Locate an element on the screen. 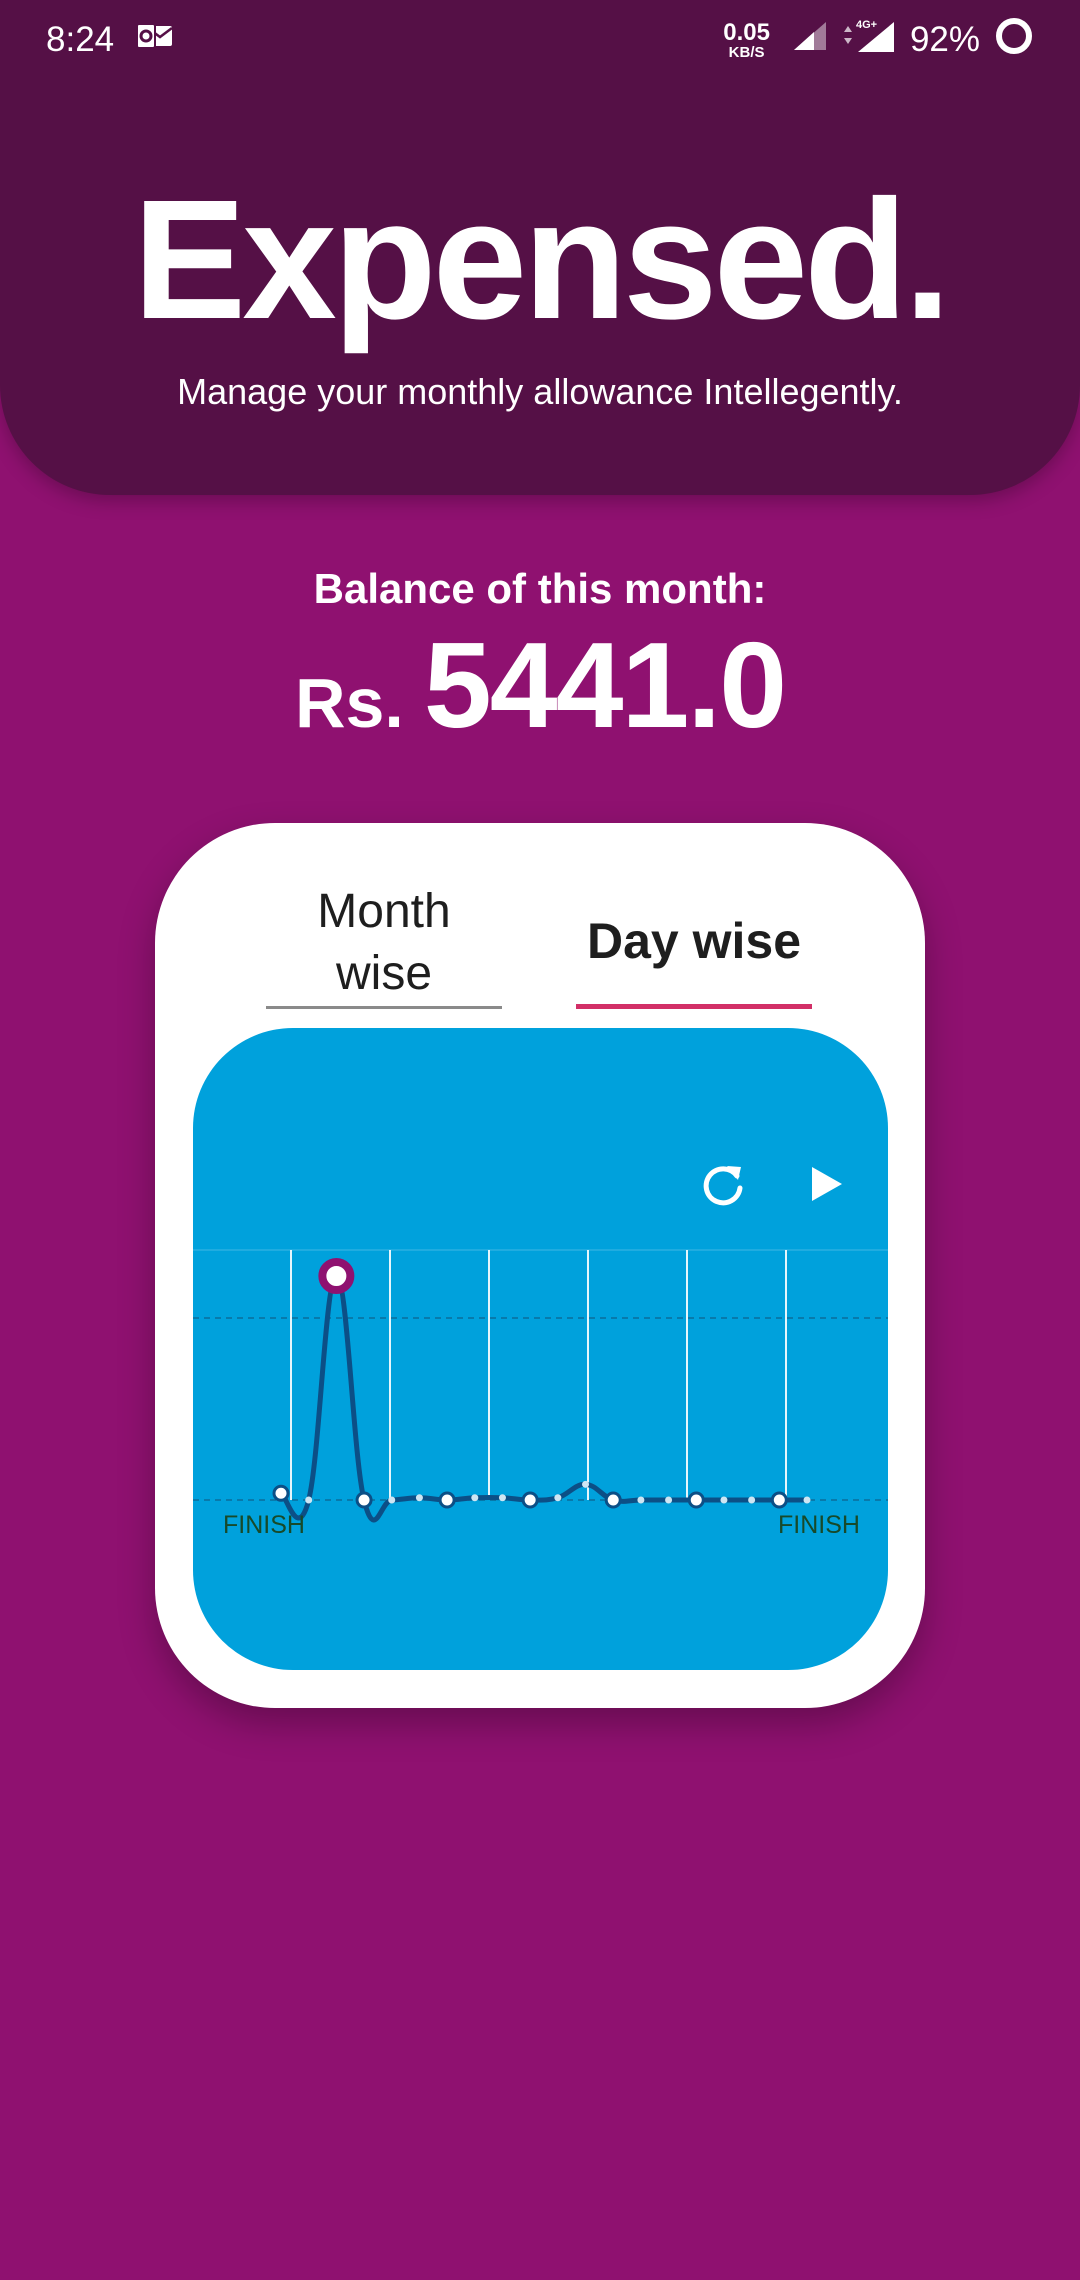 The height and width of the screenshot is (2280, 1080). svg-text: 4G+ is located at coordinates (866, 25).